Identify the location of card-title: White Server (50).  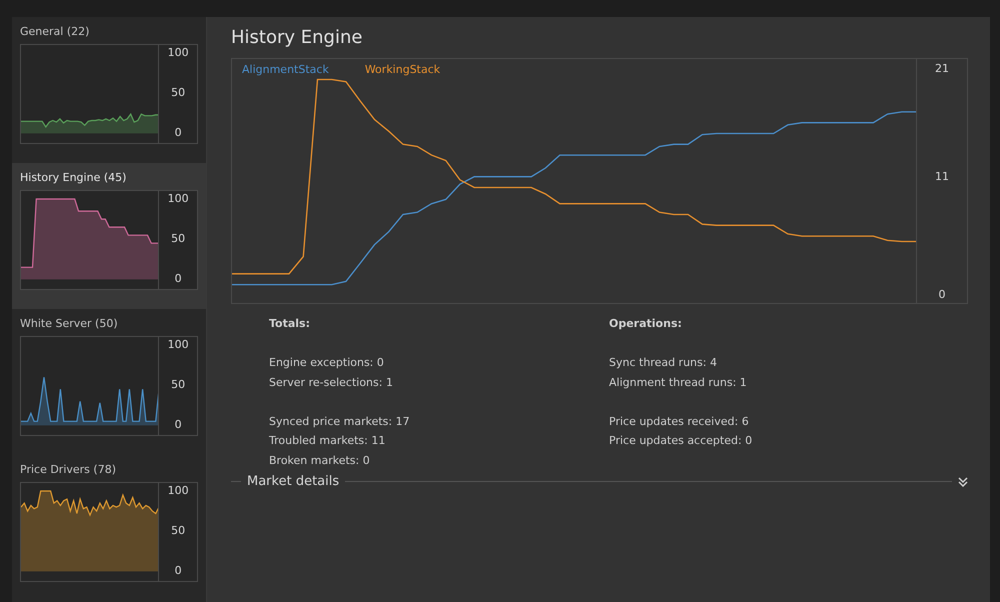
(69, 323).